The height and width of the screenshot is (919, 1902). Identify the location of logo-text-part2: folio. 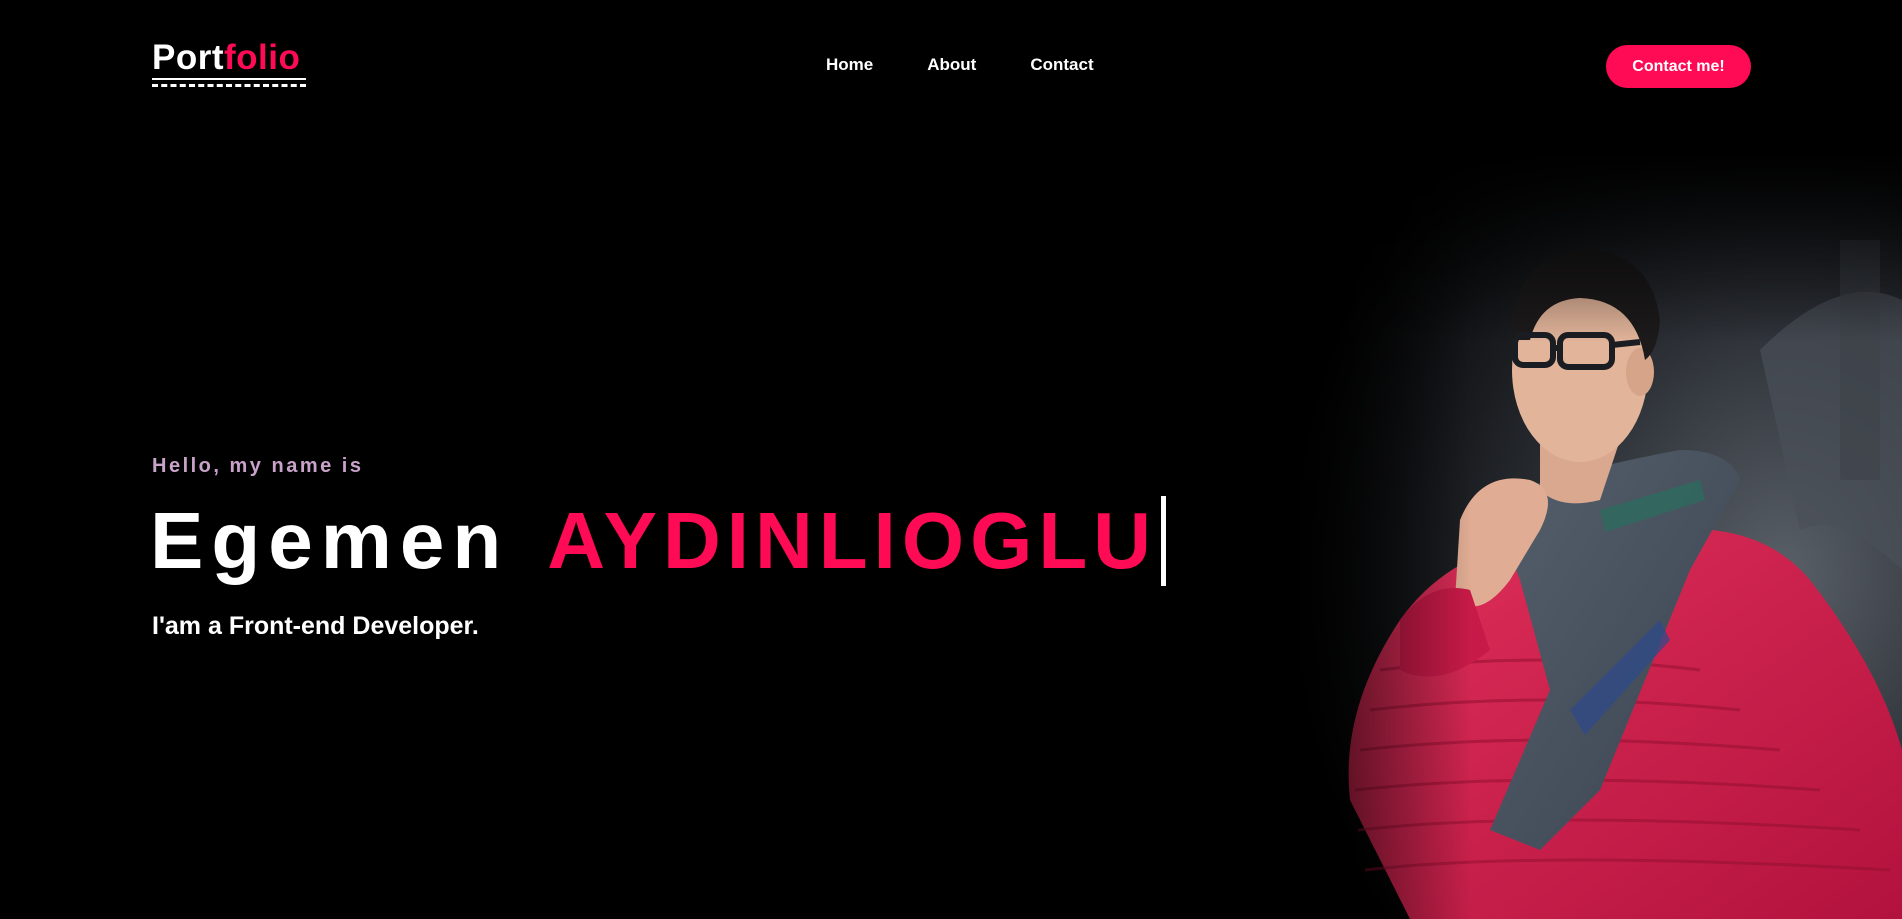
(262, 57).